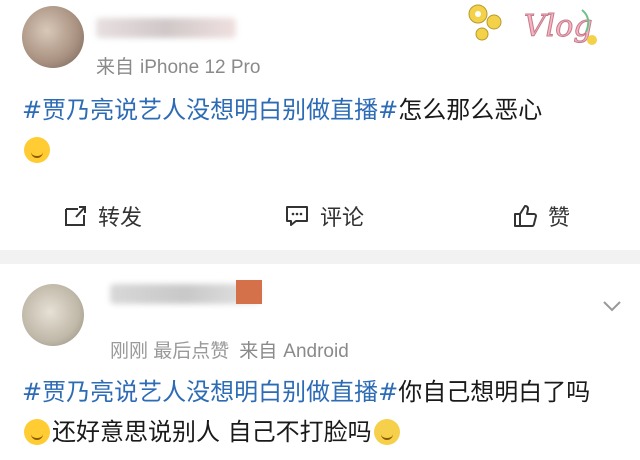 This screenshot has height=460, width=640. What do you see at coordinates (37, 432) in the screenshot?
I see `laughing-emoji-icon` at bounding box center [37, 432].